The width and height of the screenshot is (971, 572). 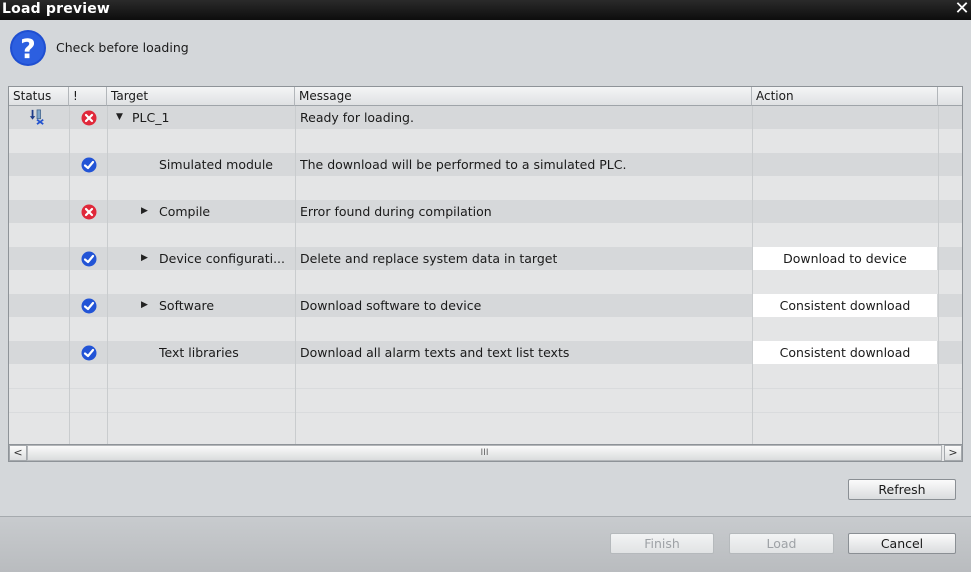 I want to click on scroll-right-icon: >, so click(x=953, y=453).